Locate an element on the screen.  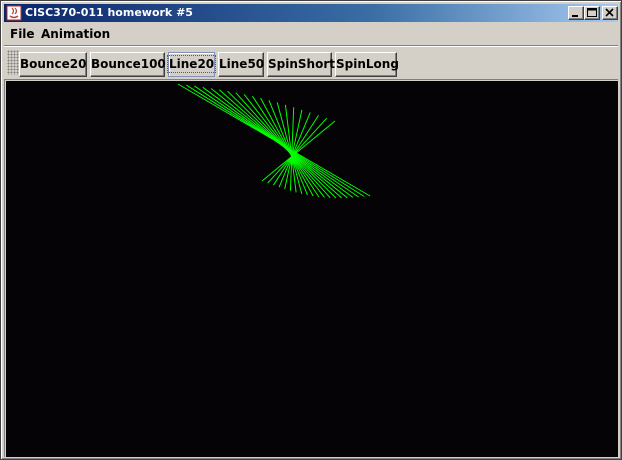
line20-button-label: Line20 is located at coordinates (191, 64).